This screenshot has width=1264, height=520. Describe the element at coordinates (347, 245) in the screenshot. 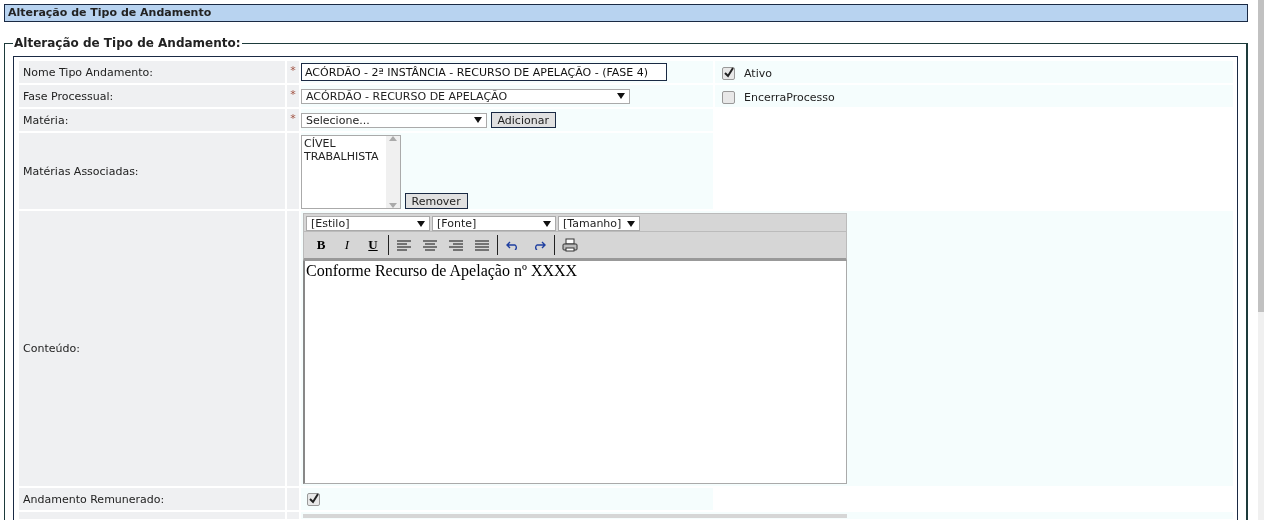

I see `italic-button: I` at that location.